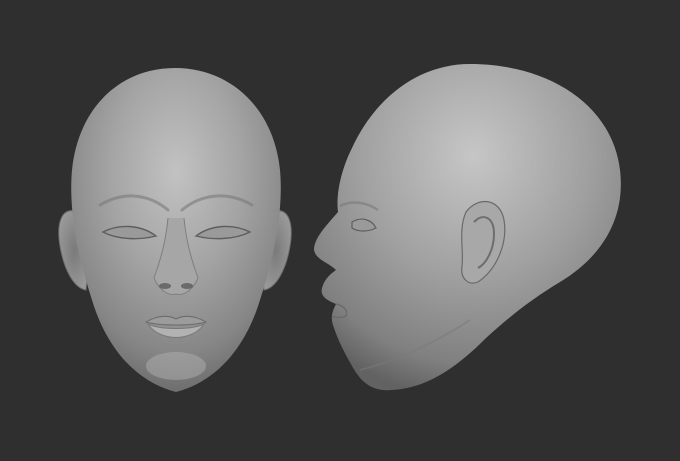  Describe the element at coordinates (165, 286) in the screenshot. I see `left-nostril` at that location.